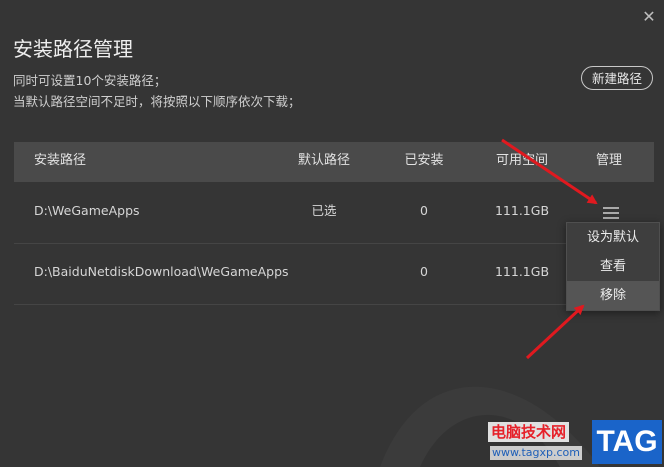 This screenshot has width=664, height=467. I want to click on watermark-url: www.tagxp.com, so click(536, 453).